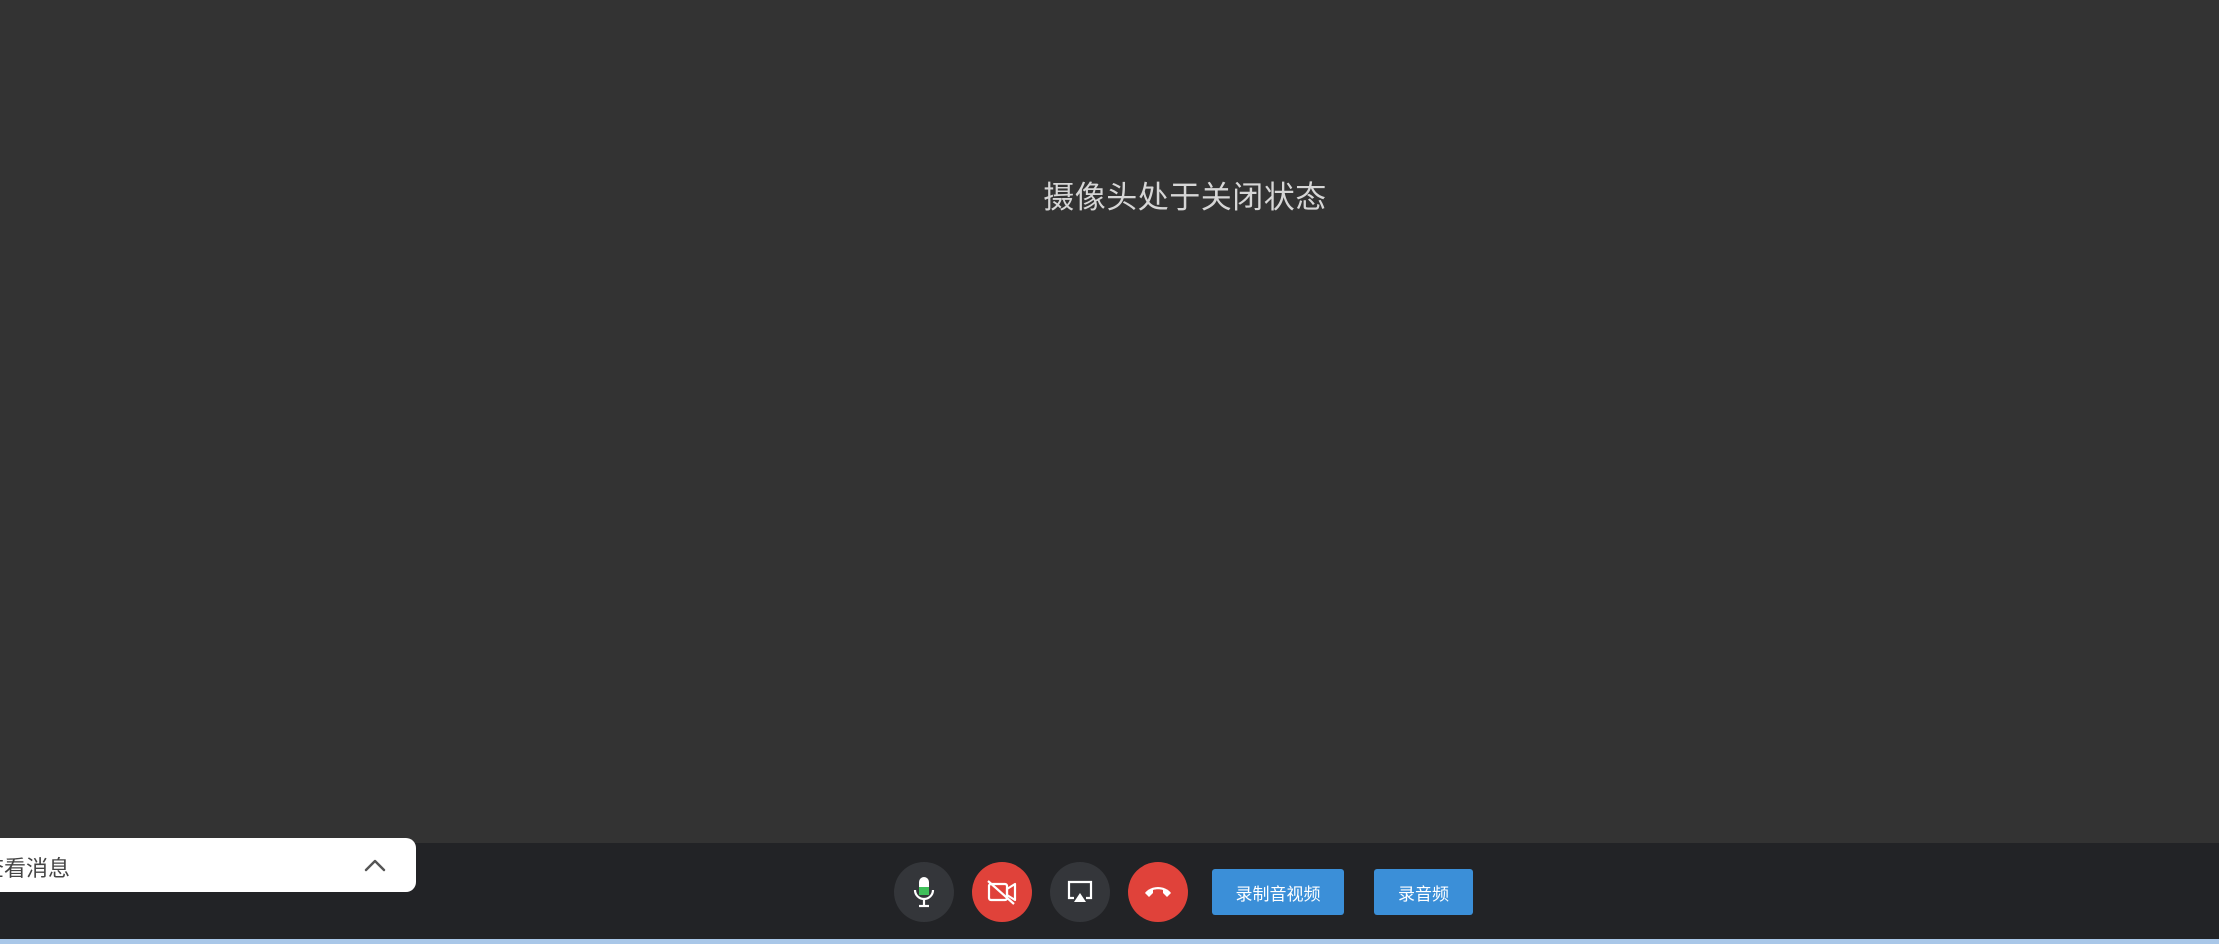 The width and height of the screenshot is (2219, 944). I want to click on hangup-button, so click(1158, 892).